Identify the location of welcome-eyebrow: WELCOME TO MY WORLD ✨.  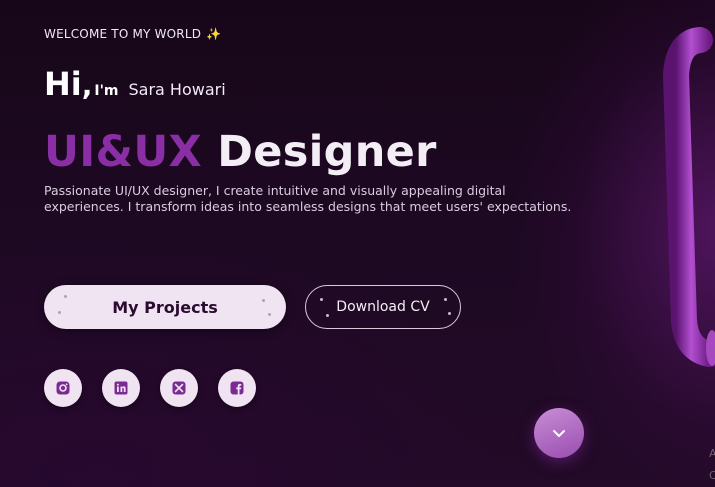
(132, 34).